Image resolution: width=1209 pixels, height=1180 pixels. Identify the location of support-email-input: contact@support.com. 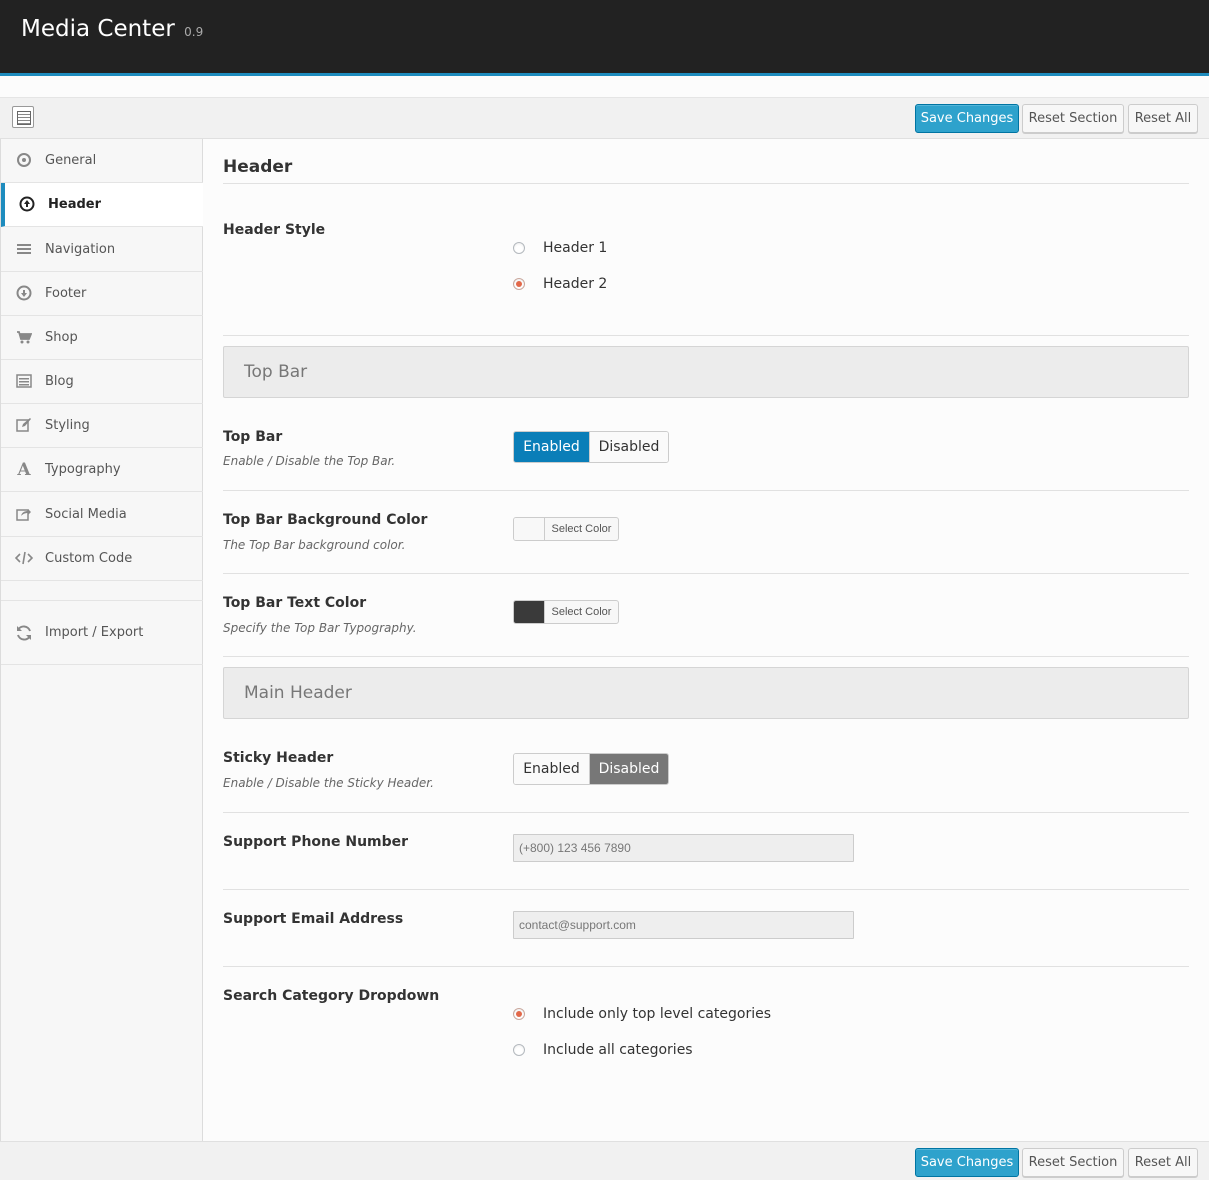
(683, 925).